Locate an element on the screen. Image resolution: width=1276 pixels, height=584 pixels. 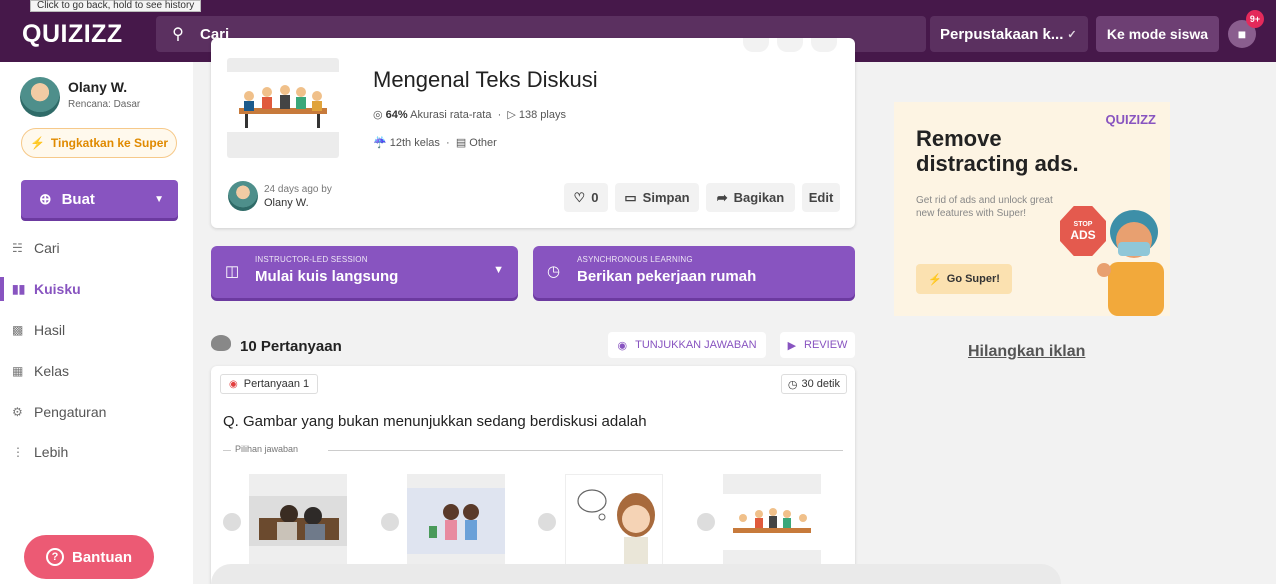
quiz-stats: ◎ 64% Akurasi rata-rata · ▷ 138 plays is located at coordinates (469, 115).